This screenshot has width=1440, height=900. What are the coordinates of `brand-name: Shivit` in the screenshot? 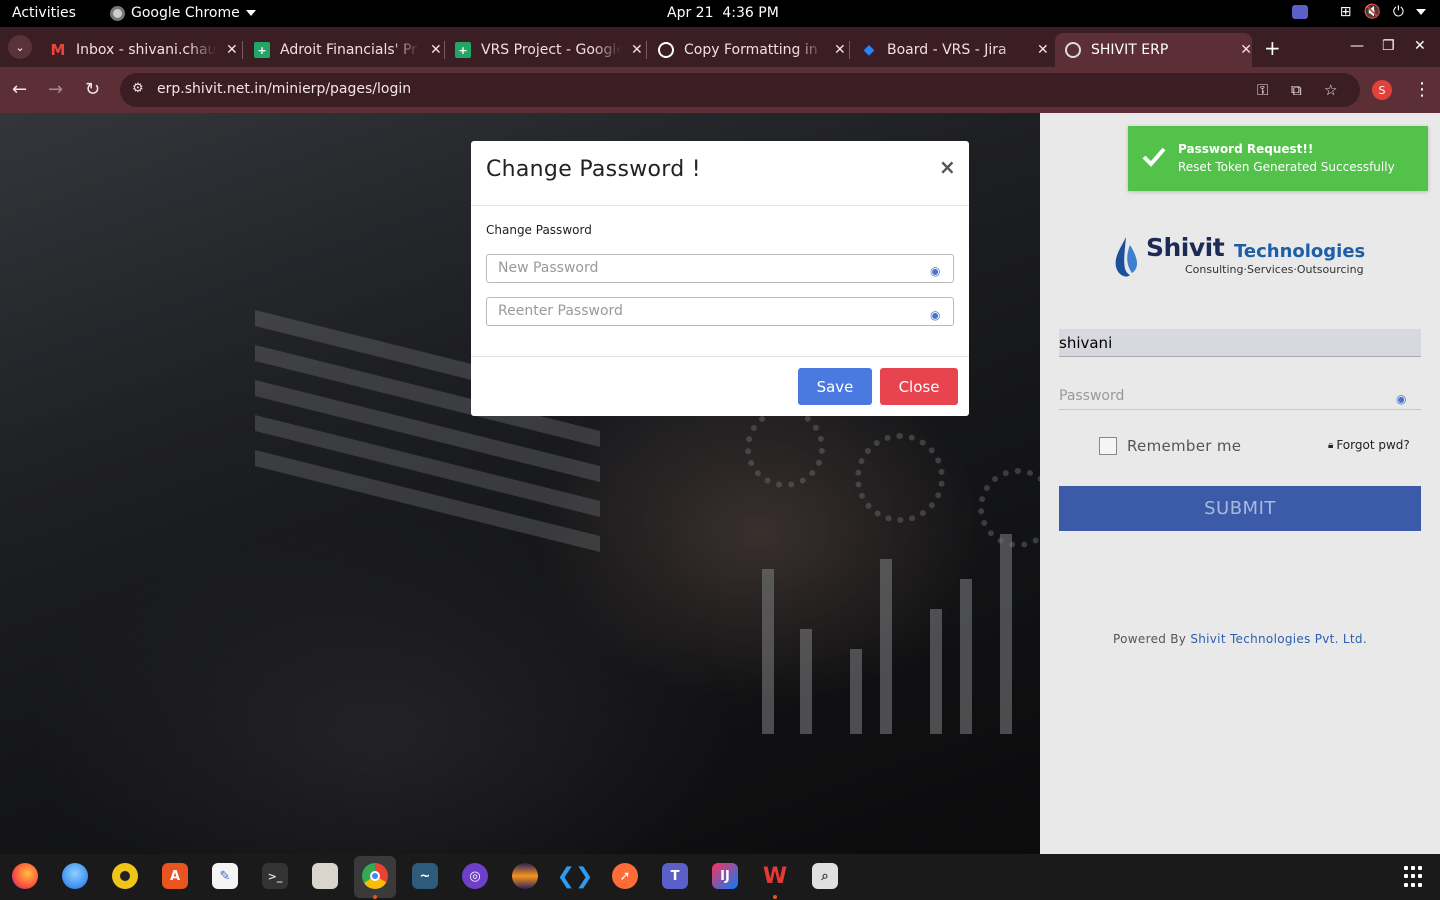 It's located at (1185, 247).